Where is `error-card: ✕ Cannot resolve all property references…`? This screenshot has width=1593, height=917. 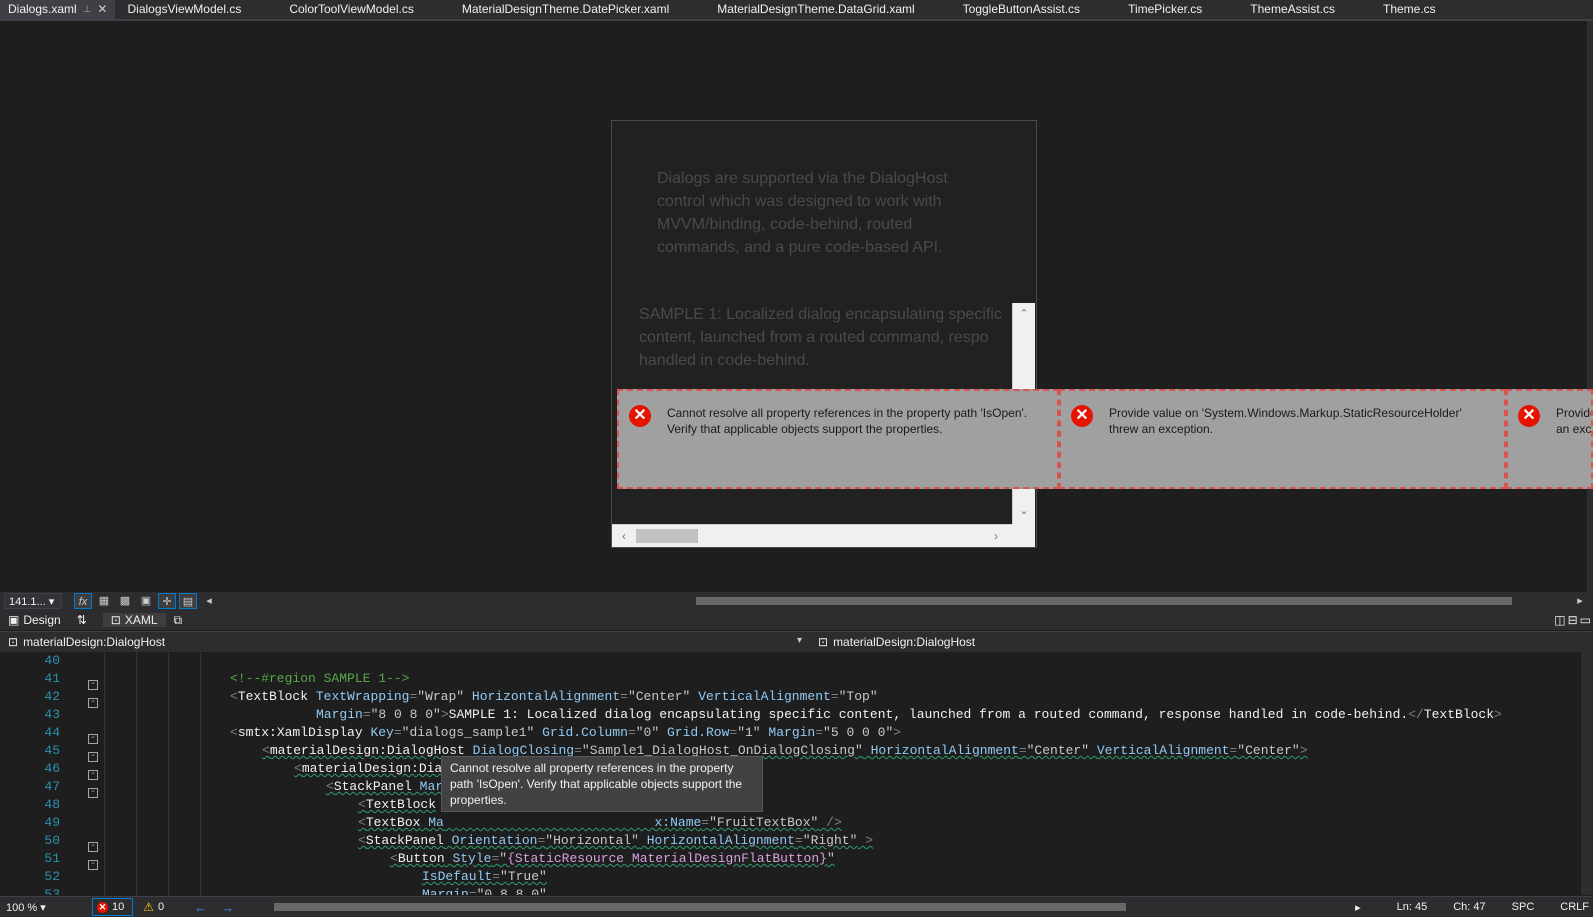 error-card: ✕ Cannot resolve all property references… is located at coordinates (838, 439).